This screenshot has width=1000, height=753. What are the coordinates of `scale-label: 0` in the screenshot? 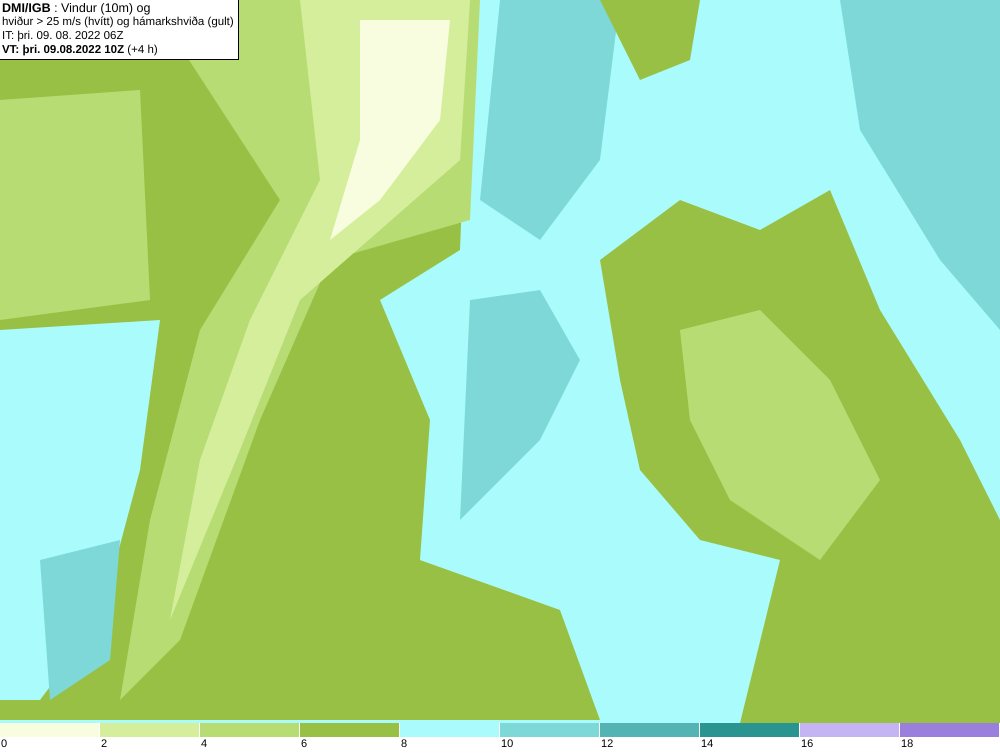 It's located at (4, 744).